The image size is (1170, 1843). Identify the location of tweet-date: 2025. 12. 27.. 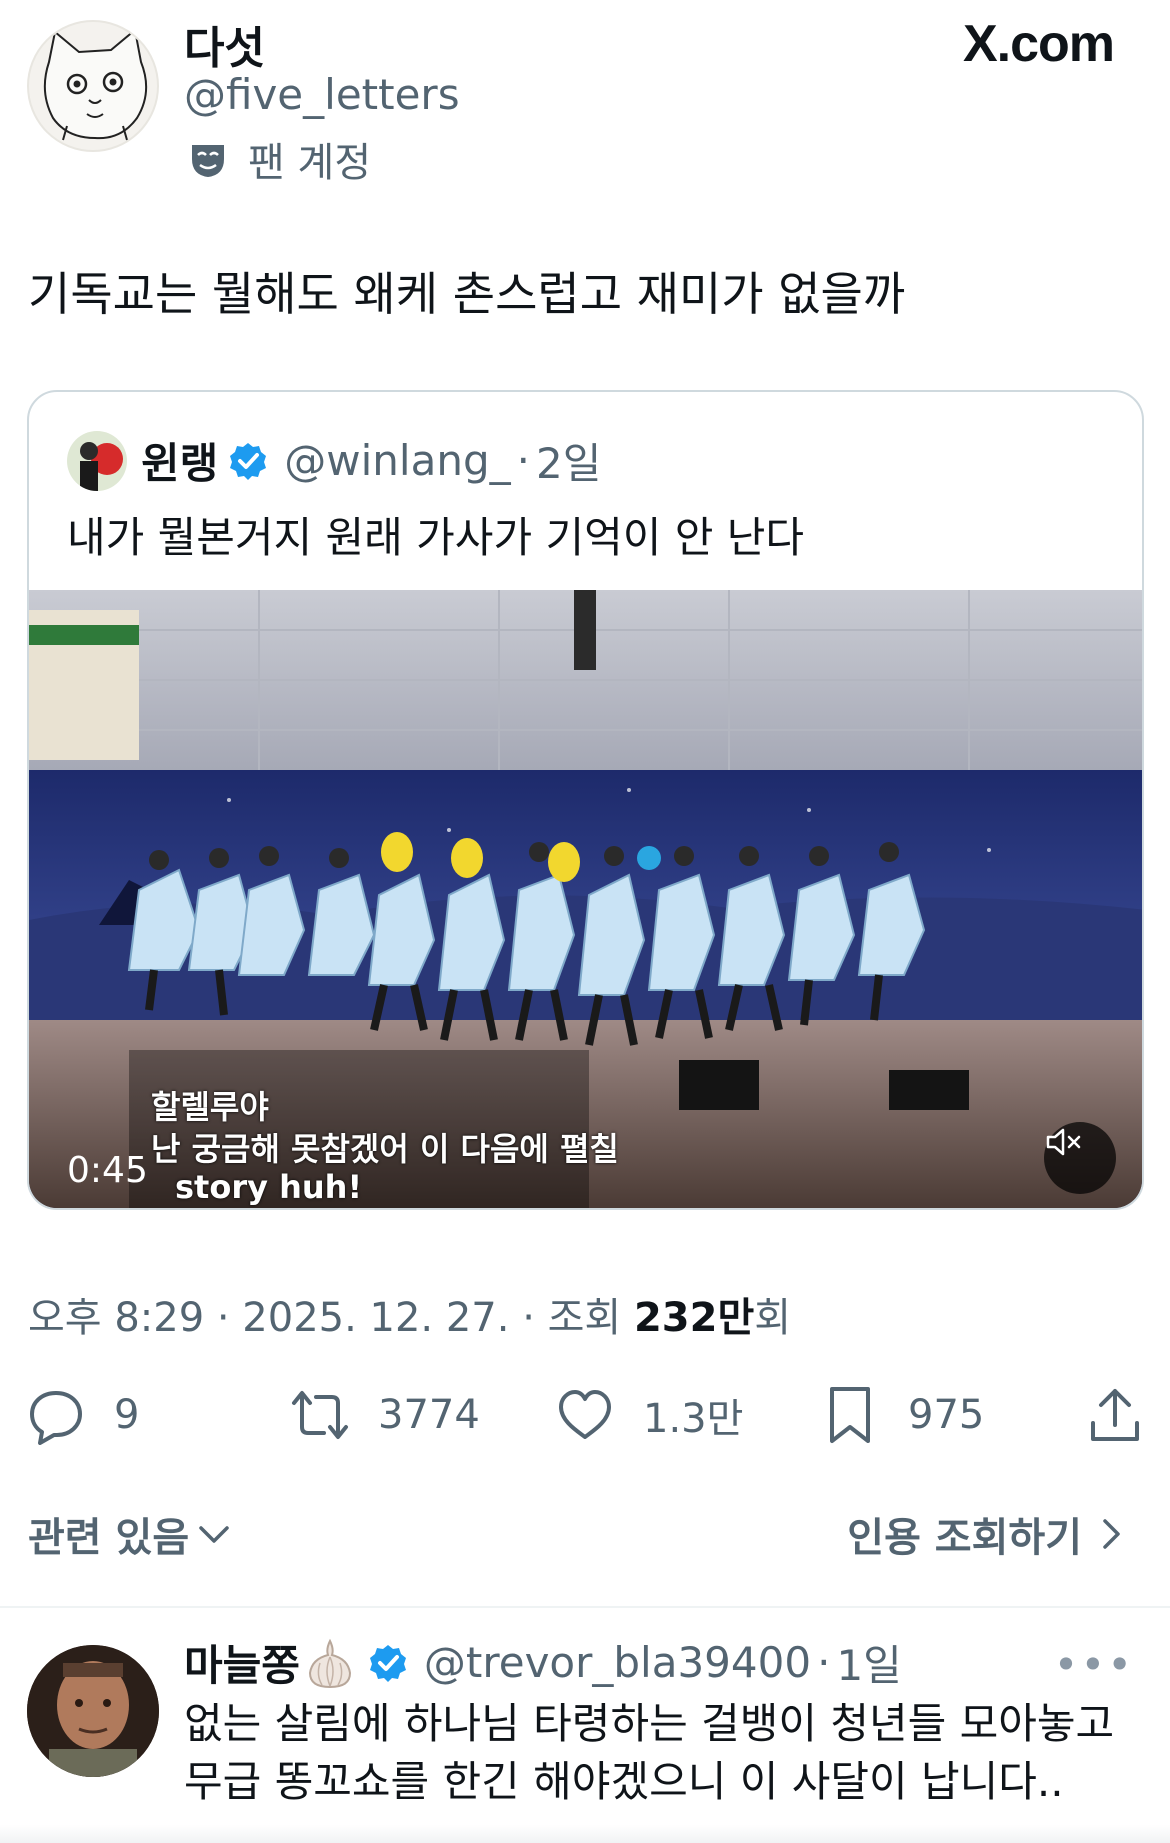
(375, 1318).